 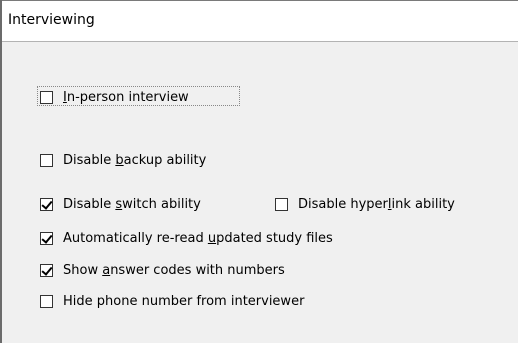 I want to click on checkbox-label: Disable hyperlink ability, so click(x=376, y=204).